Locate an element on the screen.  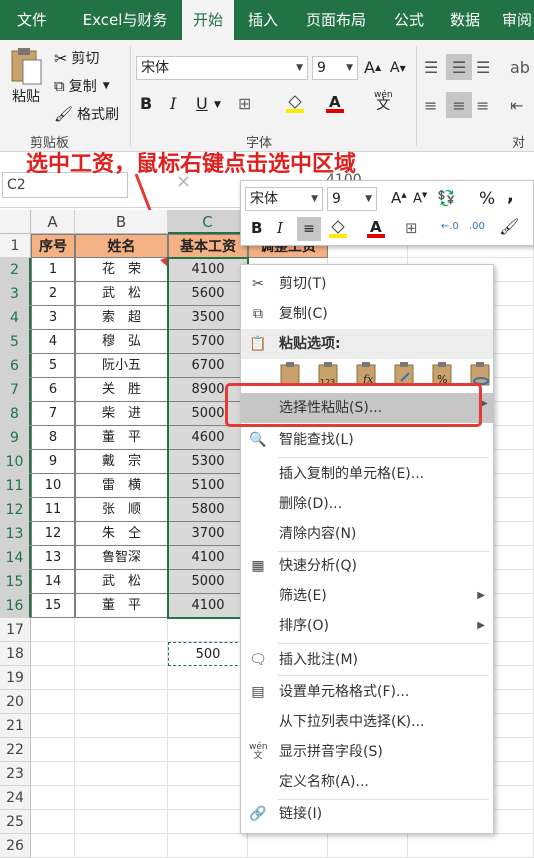
copied-value-cell: 500 is located at coordinates (208, 654).